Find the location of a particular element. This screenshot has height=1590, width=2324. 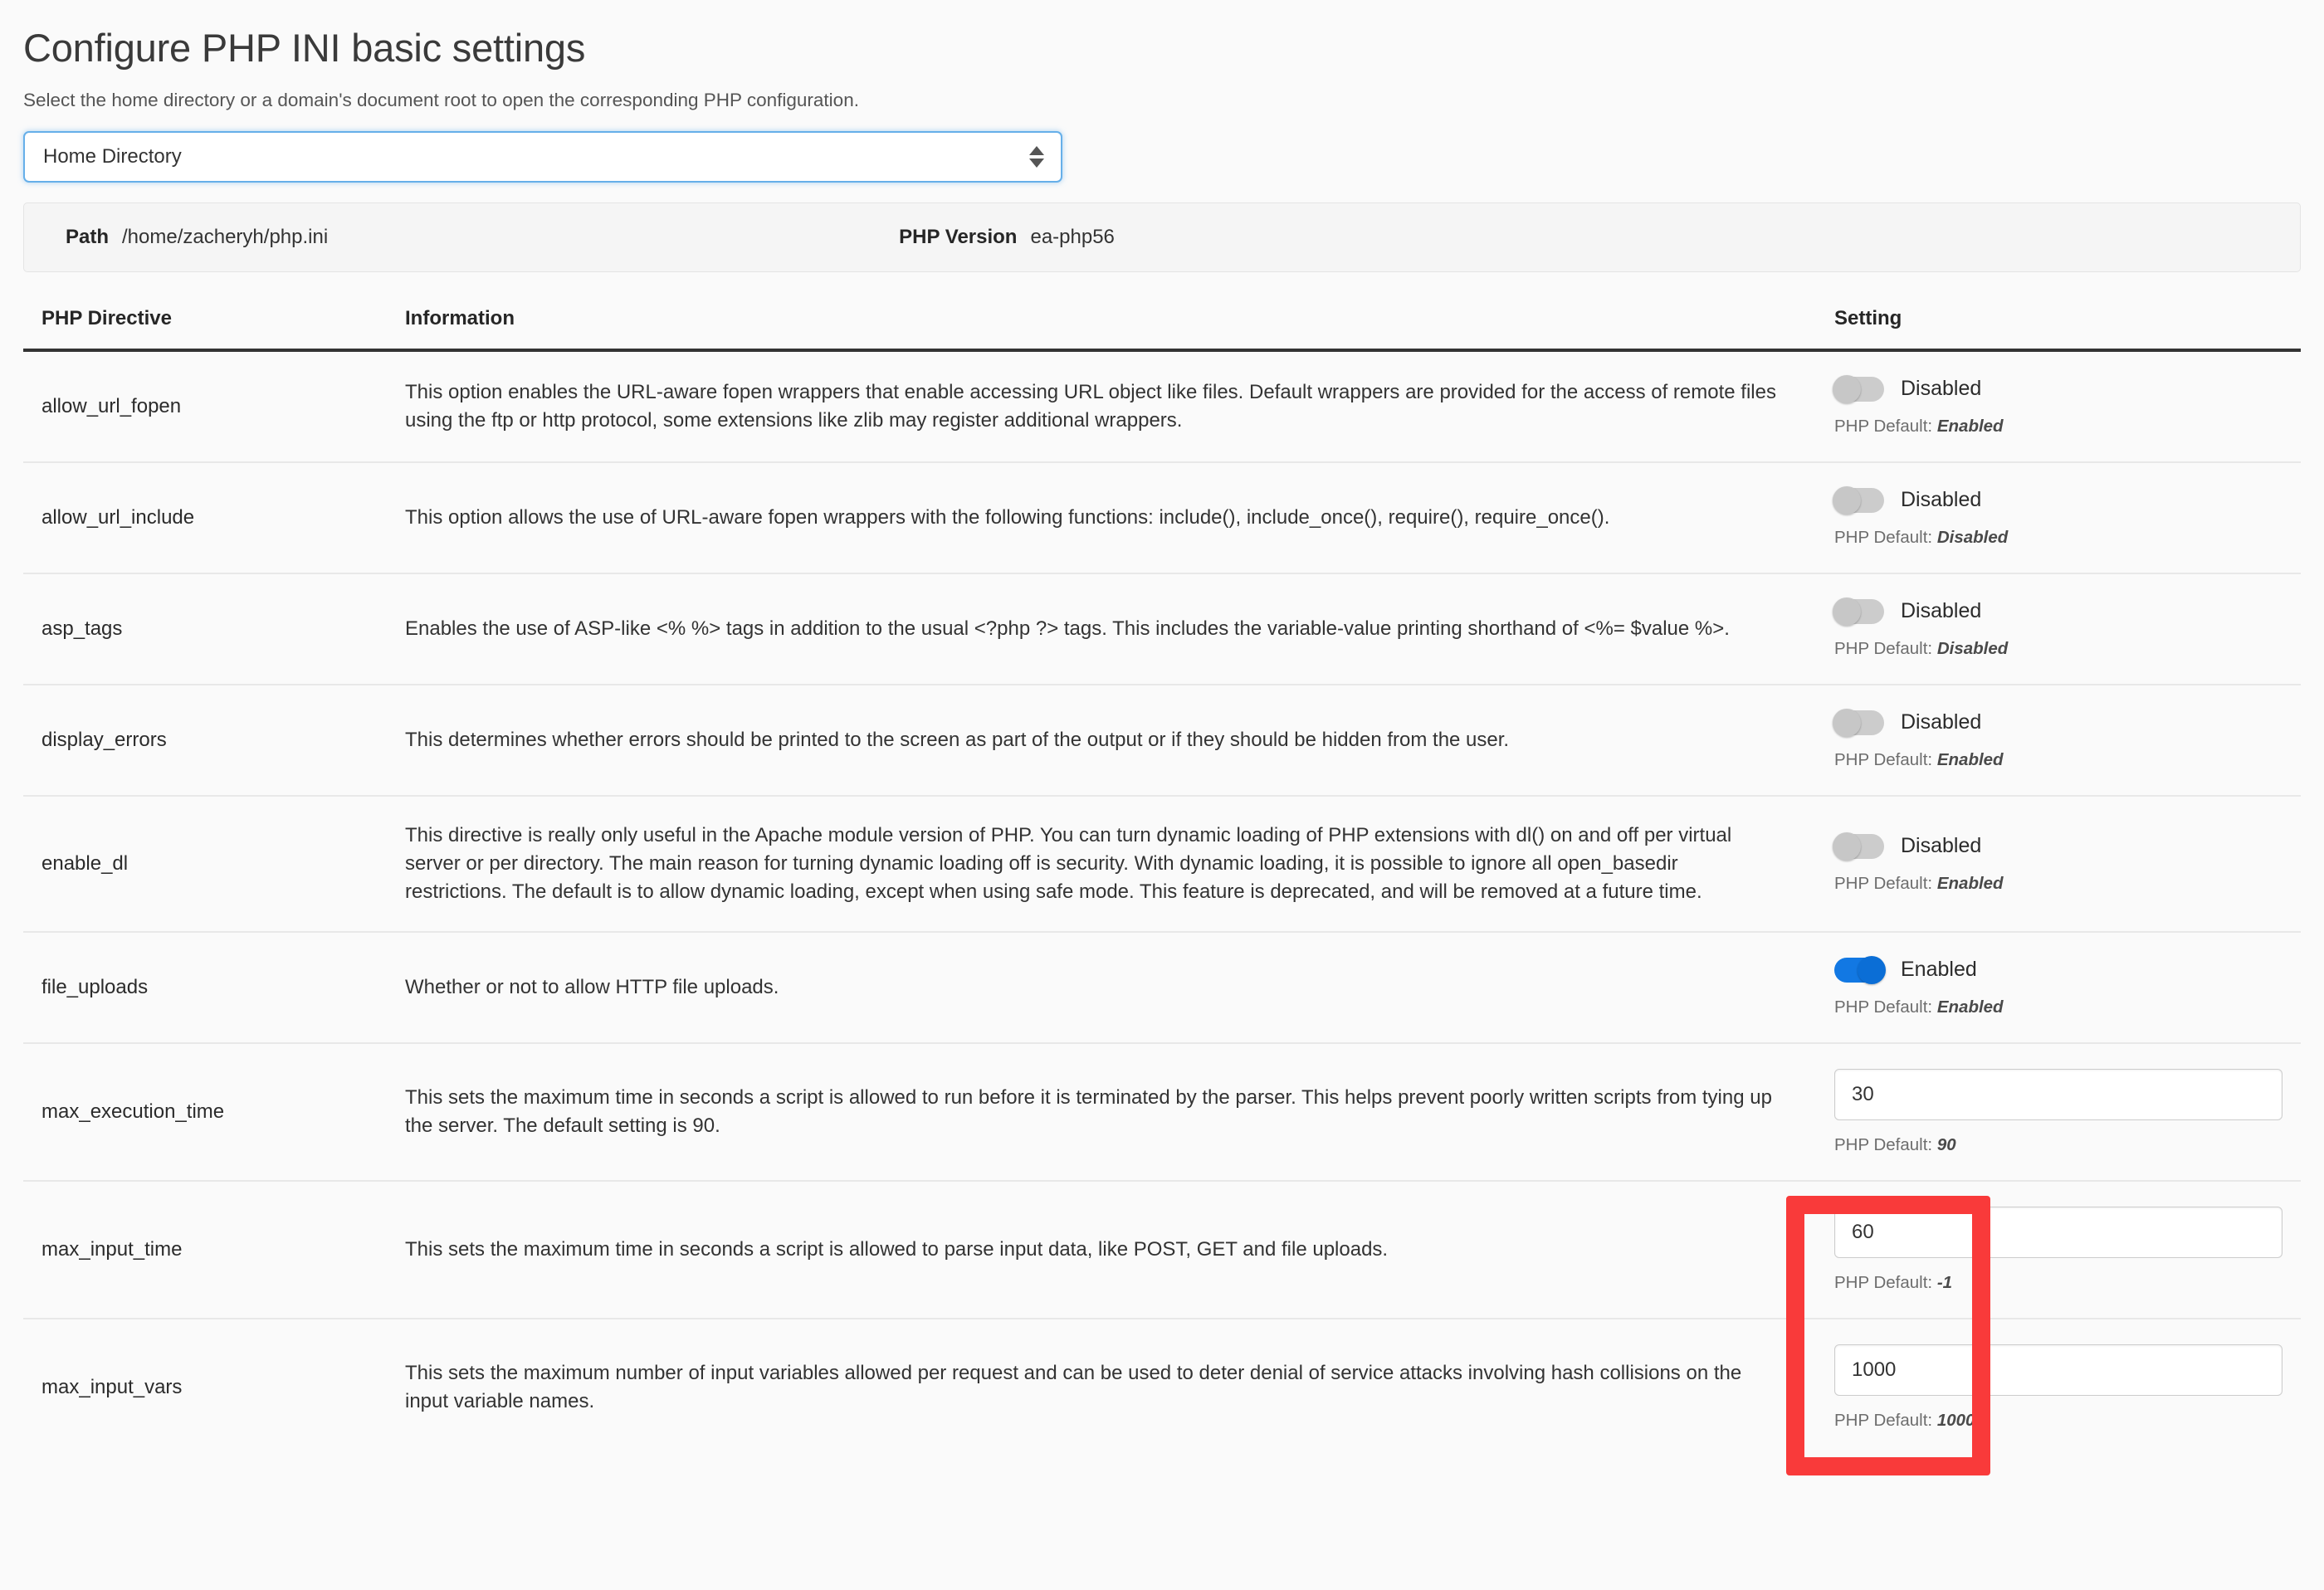

php-version-value: ea-php56 is located at coordinates (1072, 236).